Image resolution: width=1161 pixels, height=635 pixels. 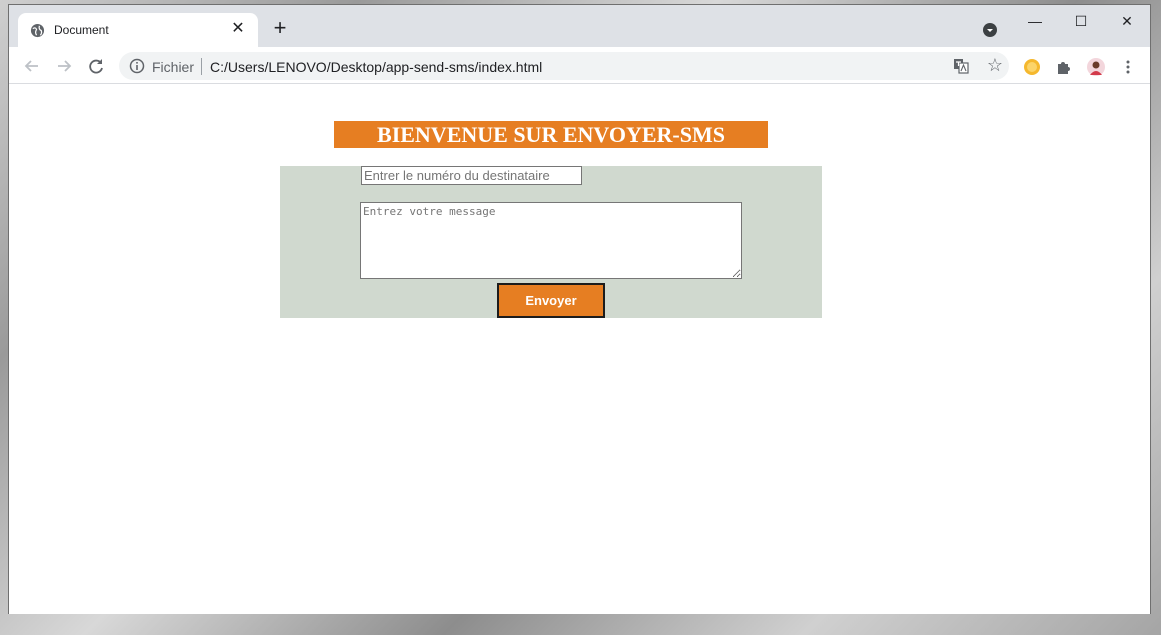 I want to click on tab-search-icon, so click(x=990, y=30).